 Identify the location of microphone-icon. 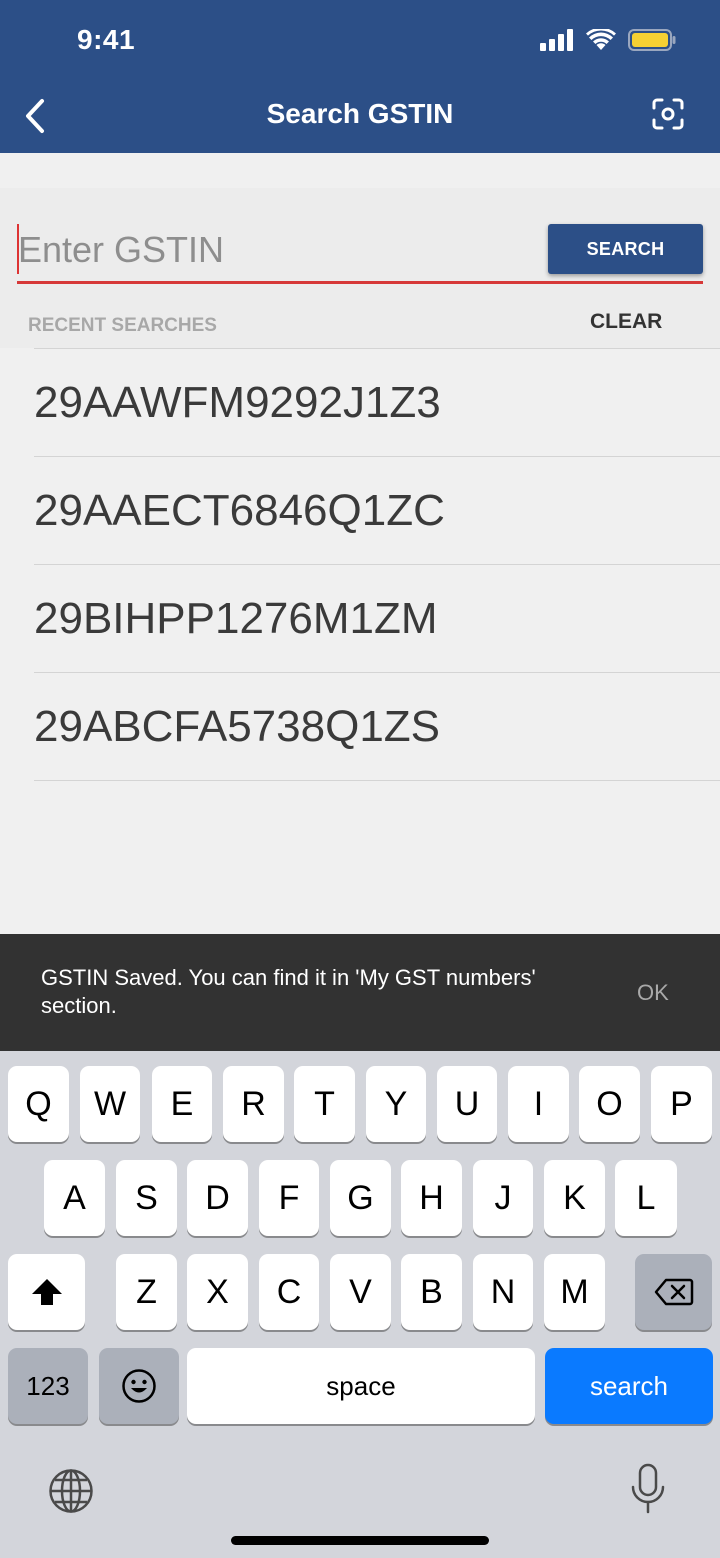
(648, 1488).